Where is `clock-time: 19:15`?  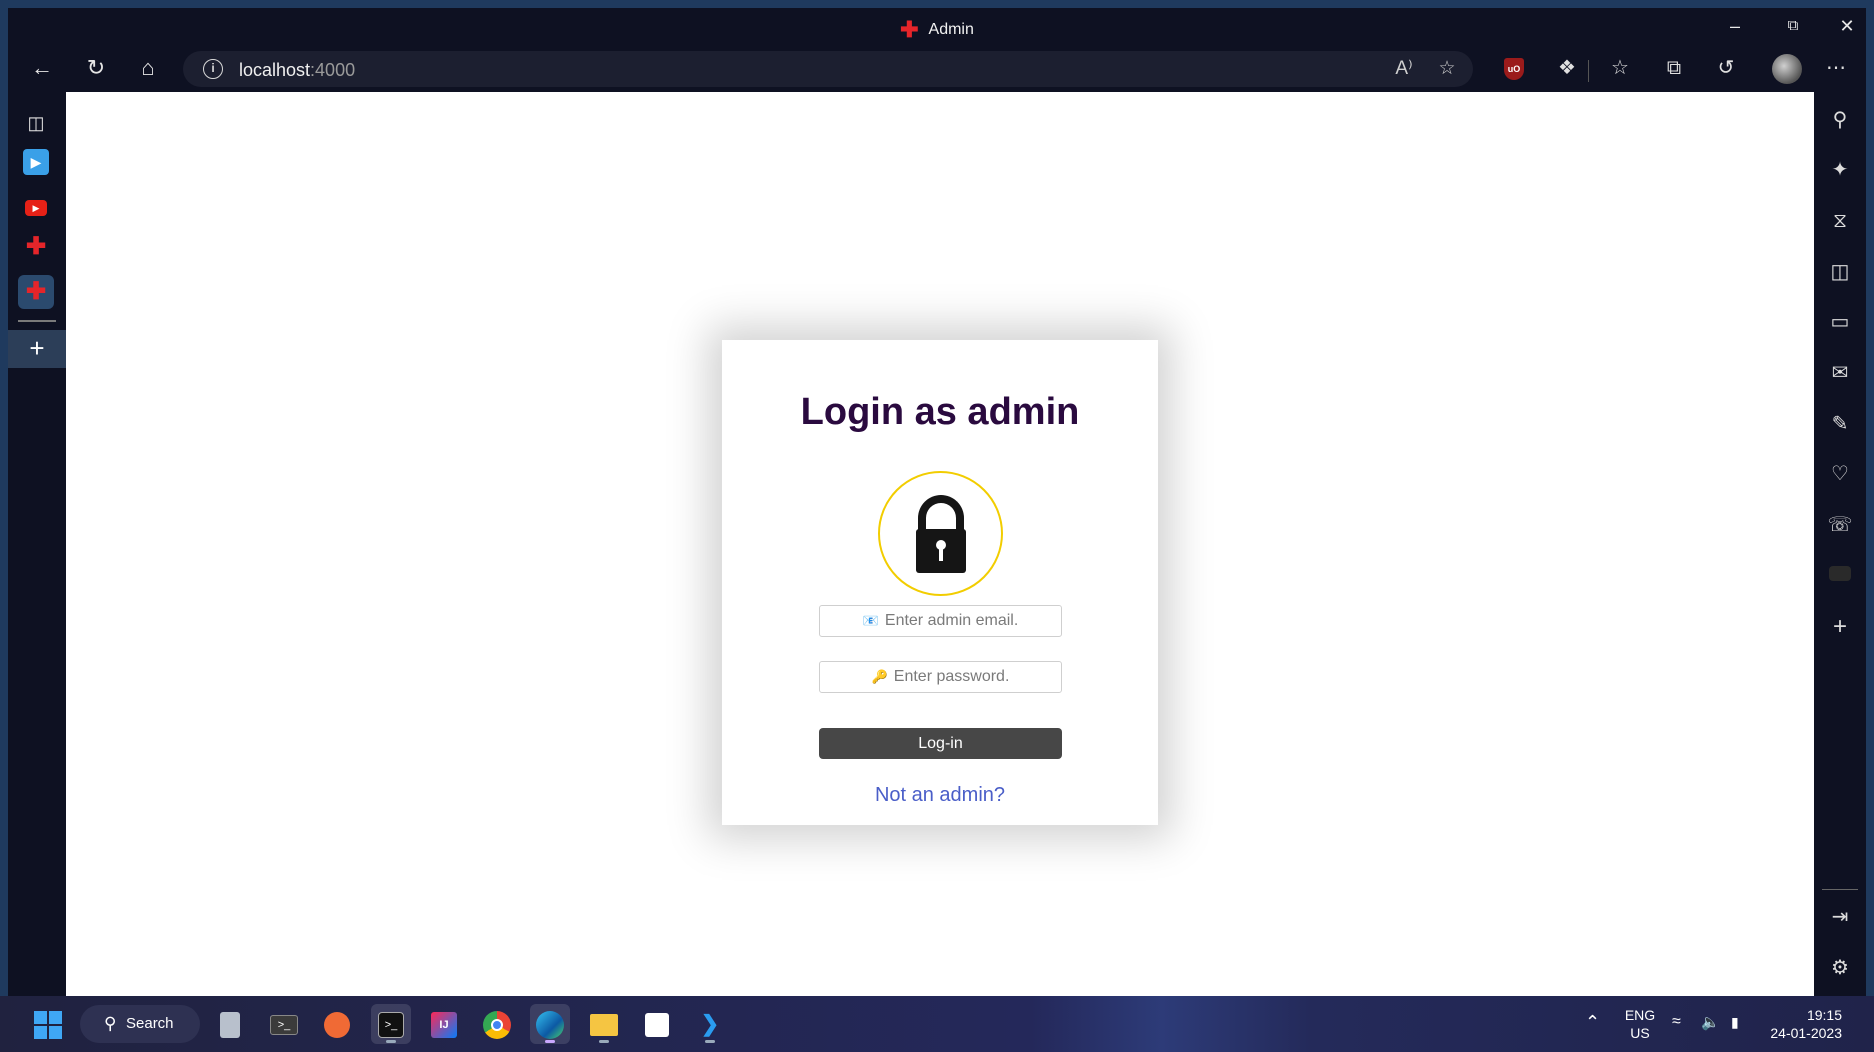
clock-time: 19:15 is located at coordinates (1824, 1015).